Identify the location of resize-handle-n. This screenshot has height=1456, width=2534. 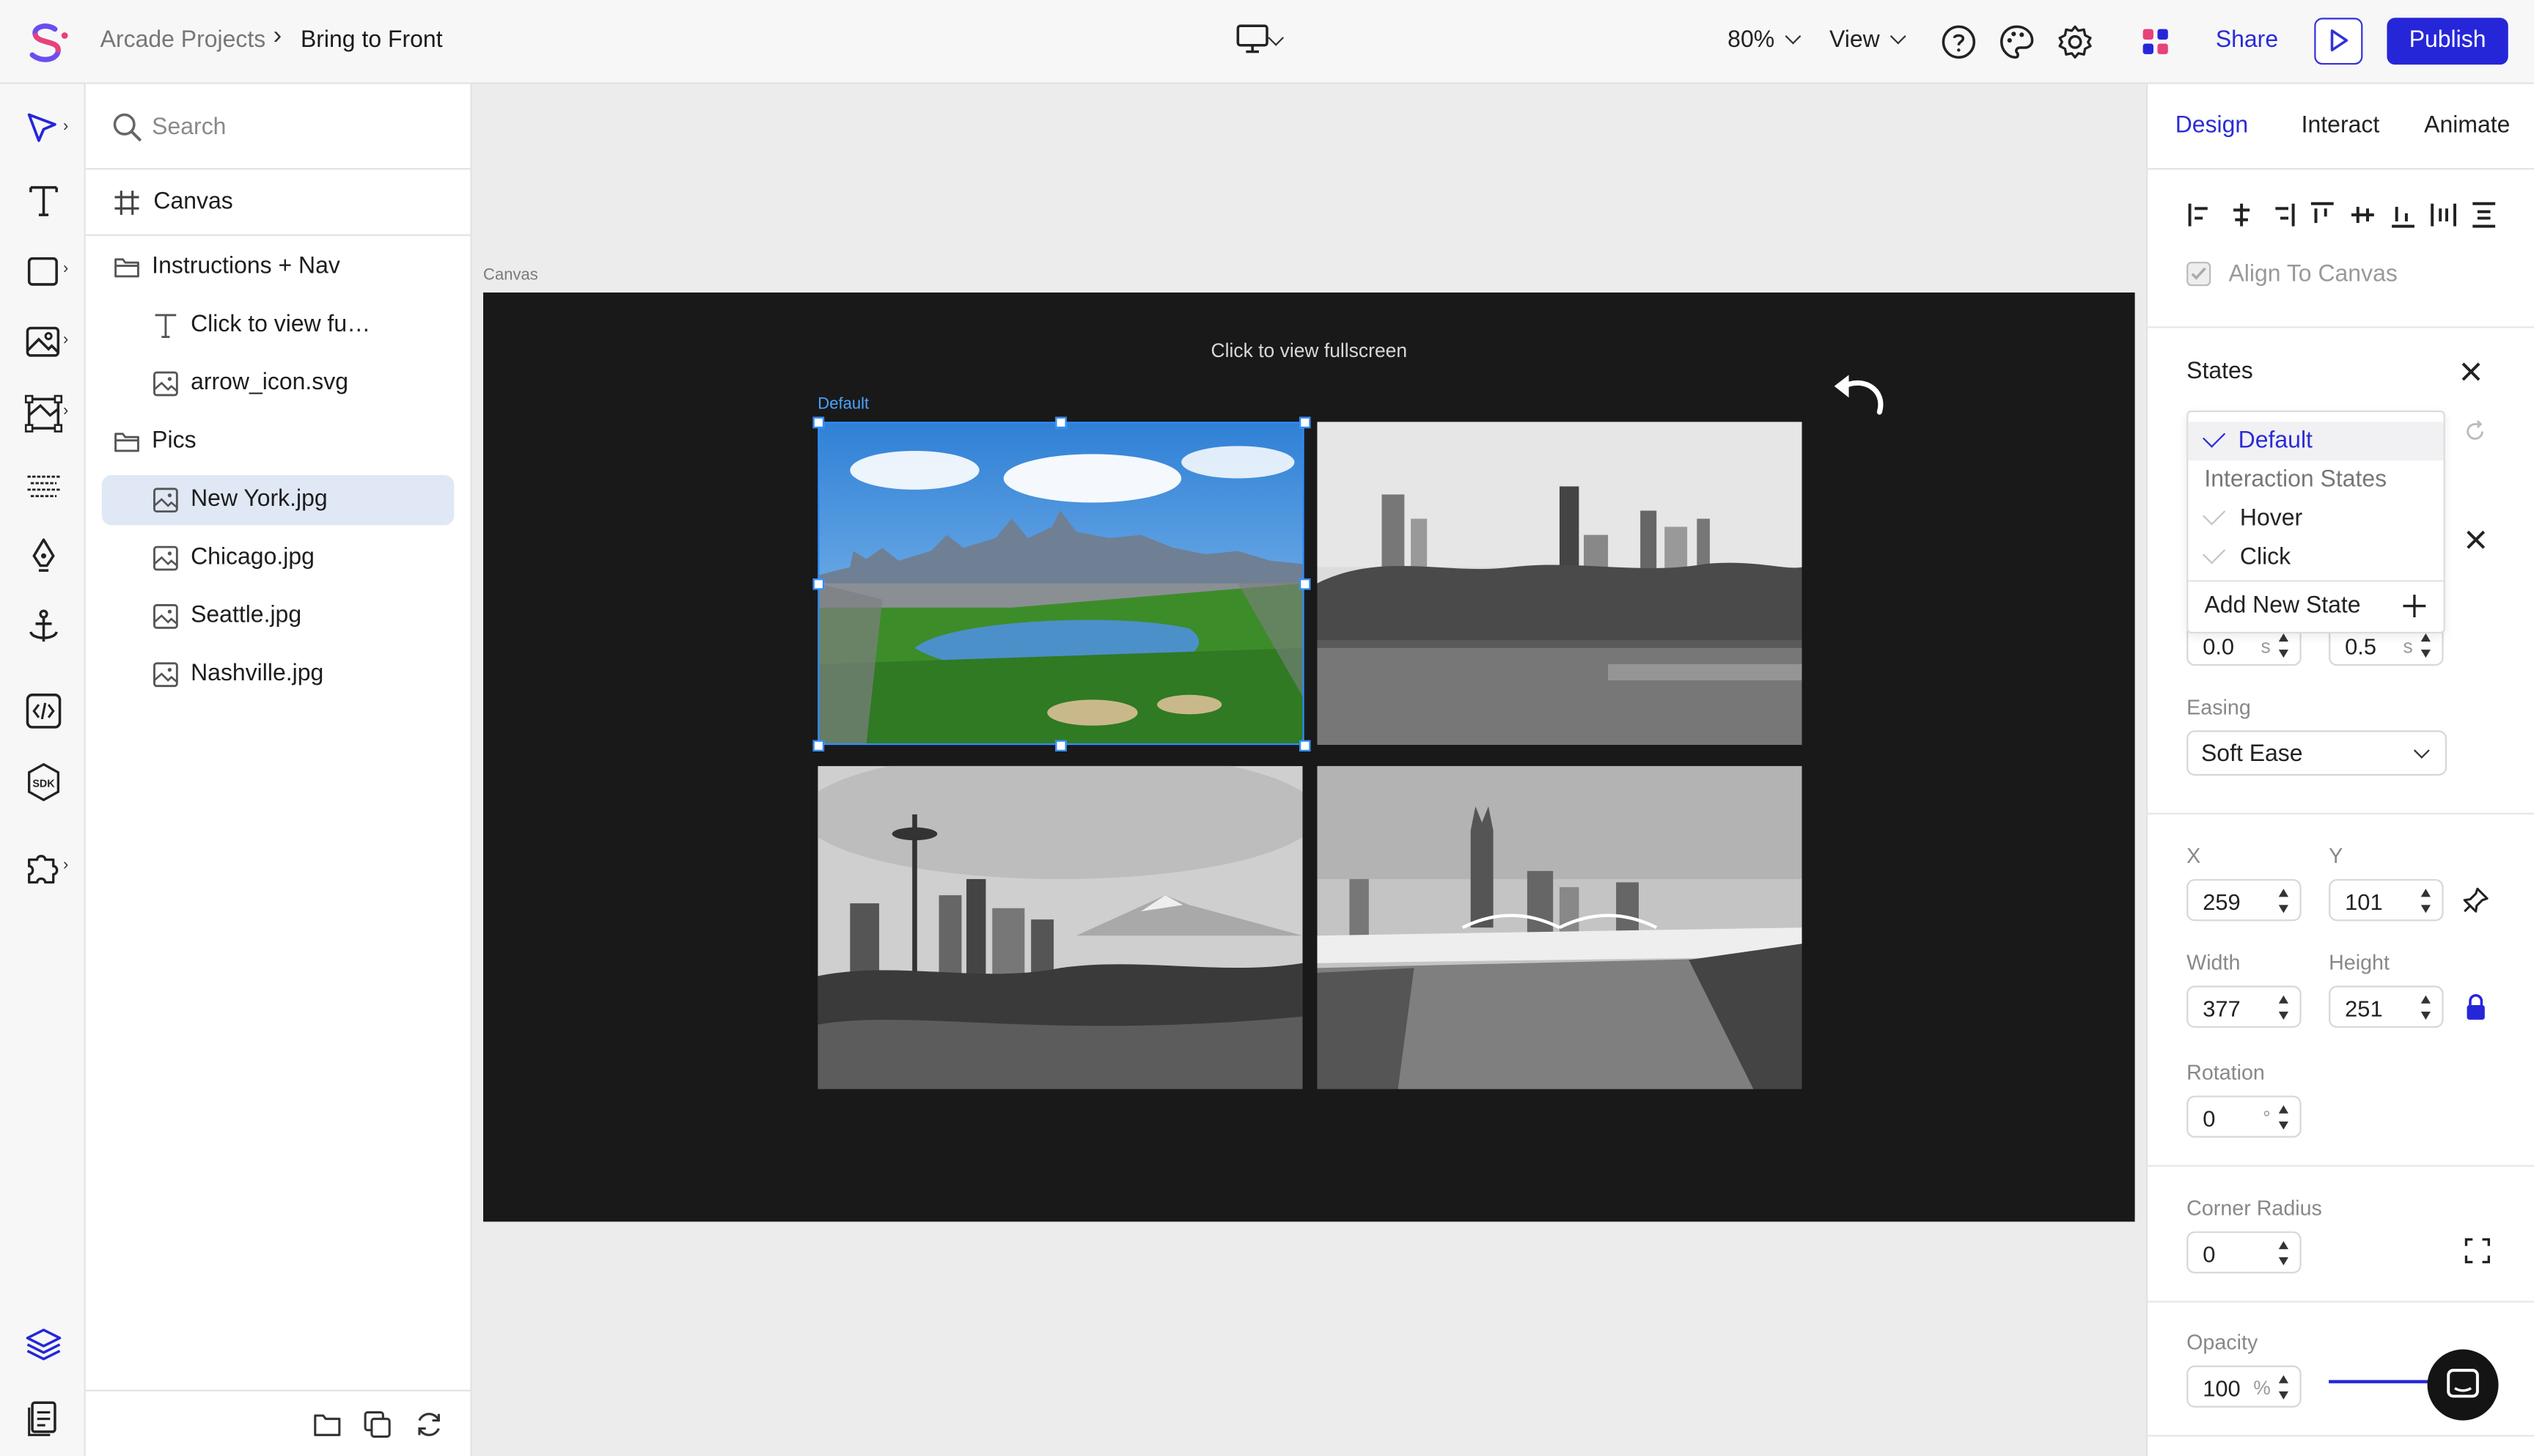
(1061, 422).